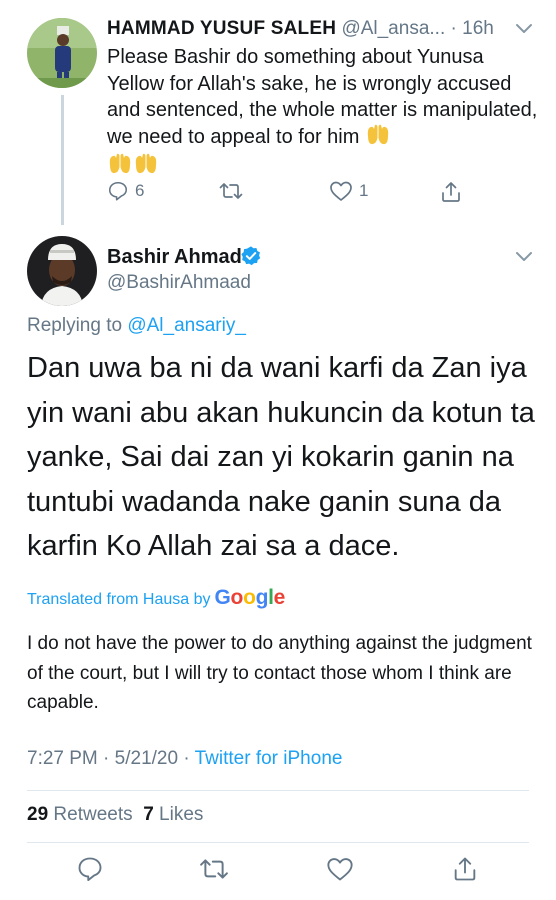 This screenshot has height=900, width=556. I want to click on retweets-stat: 29 Retweets, so click(80, 814).